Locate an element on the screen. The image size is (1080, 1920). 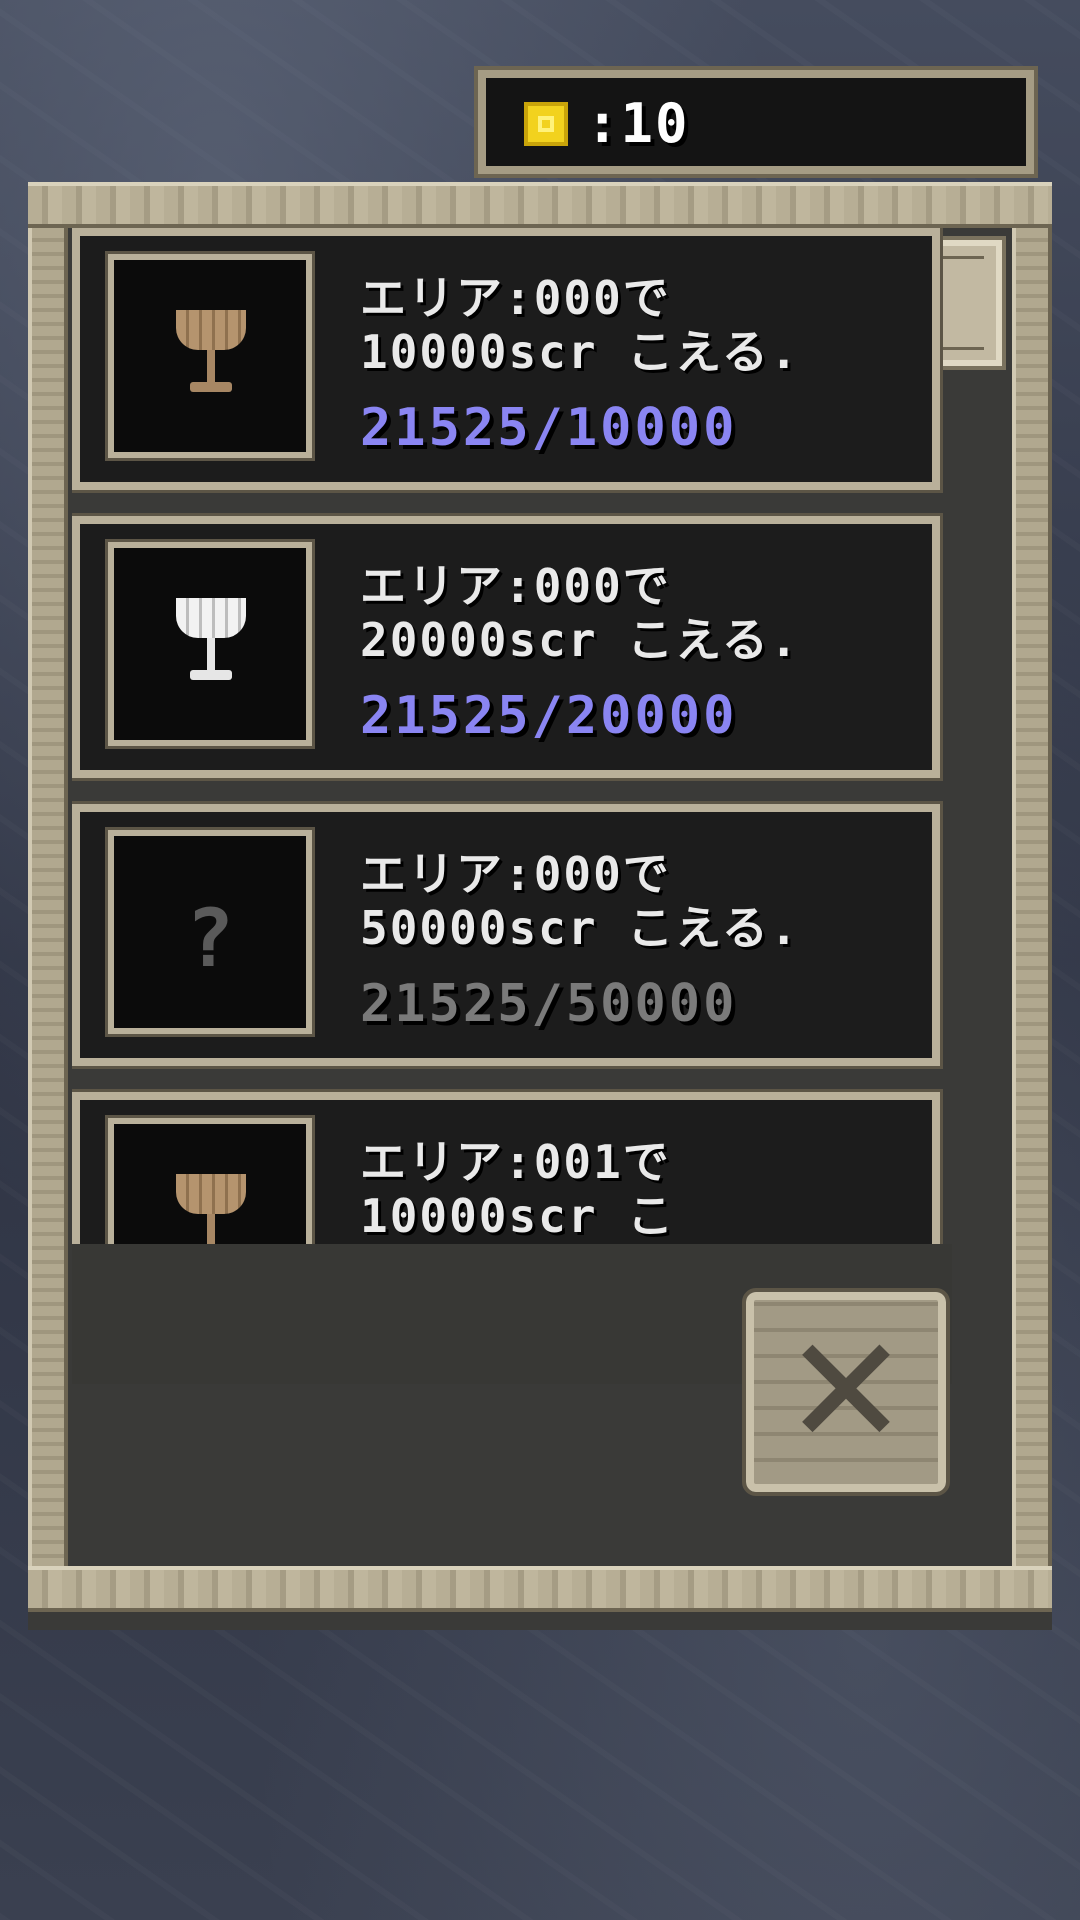
silver-trophy-icon is located at coordinates (211, 643).